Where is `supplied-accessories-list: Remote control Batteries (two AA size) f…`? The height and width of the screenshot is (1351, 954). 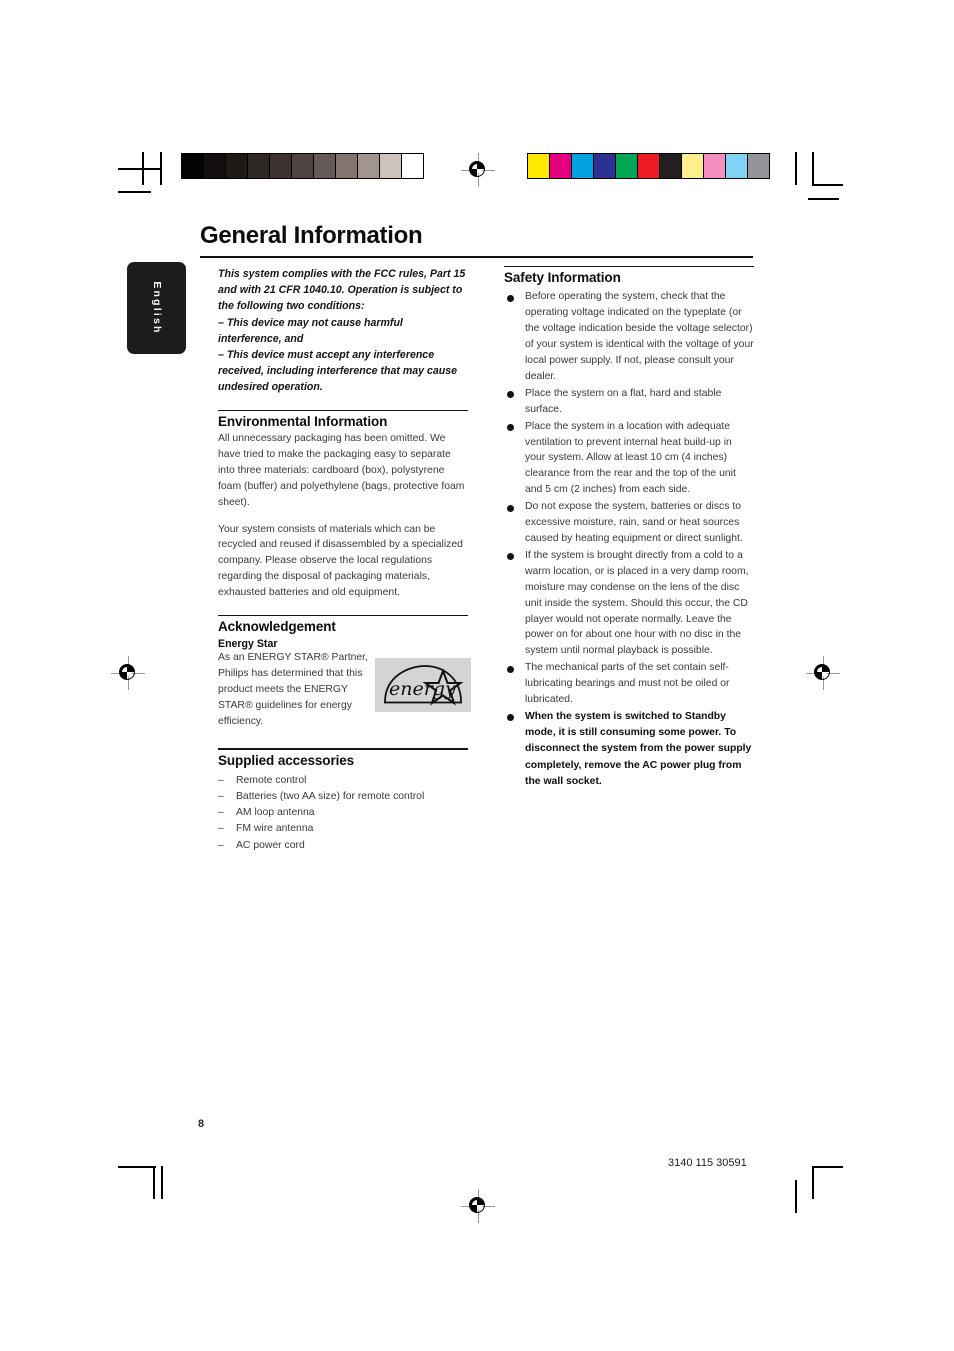
supplied-accessories-list: Remote control Batteries (two AA size) f… is located at coordinates (343, 813).